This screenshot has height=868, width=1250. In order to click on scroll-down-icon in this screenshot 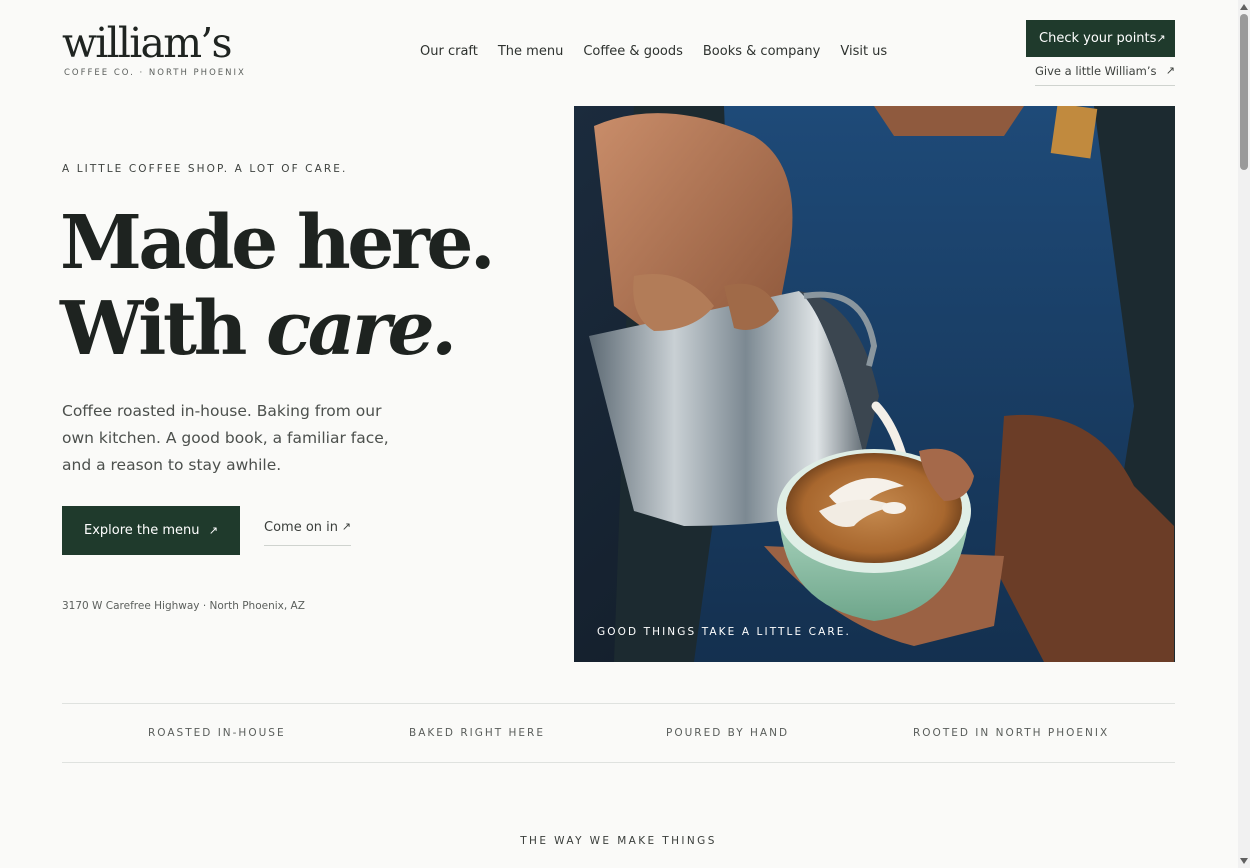, I will do `click(1244, 861)`.